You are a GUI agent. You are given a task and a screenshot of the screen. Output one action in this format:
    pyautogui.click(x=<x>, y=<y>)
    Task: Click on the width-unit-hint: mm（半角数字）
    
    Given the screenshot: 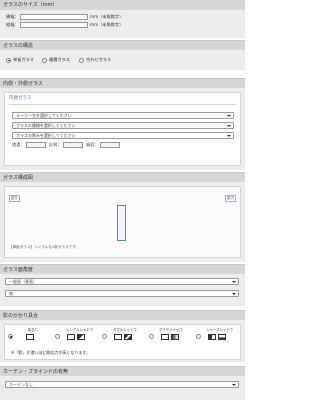 What is the action you would take?
    pyautogui.click(x=107, y=16)
    